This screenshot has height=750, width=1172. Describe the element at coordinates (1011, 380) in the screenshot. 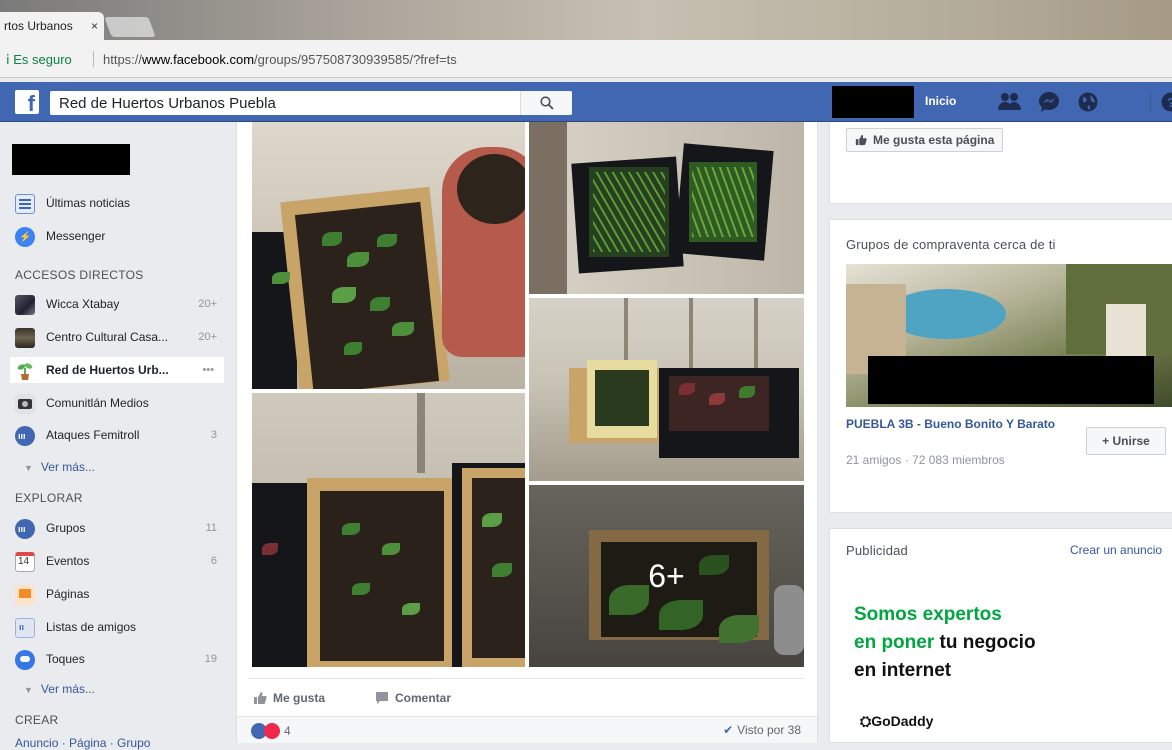

I see `redacted-group-label` at that location.